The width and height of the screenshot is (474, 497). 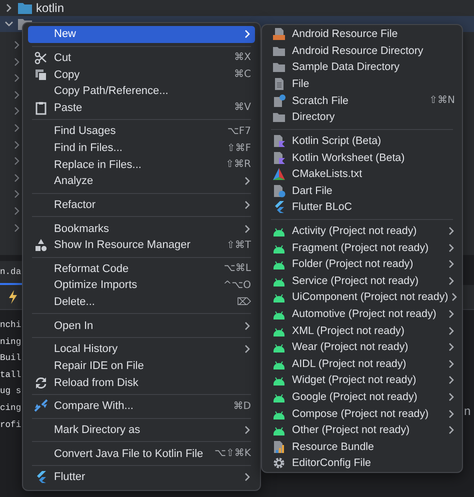 What do you see at coordinates (232, 454) in the screenshot?
I see `shortcut: ⌥⇧⌘K` at bounding box center [232, 454].